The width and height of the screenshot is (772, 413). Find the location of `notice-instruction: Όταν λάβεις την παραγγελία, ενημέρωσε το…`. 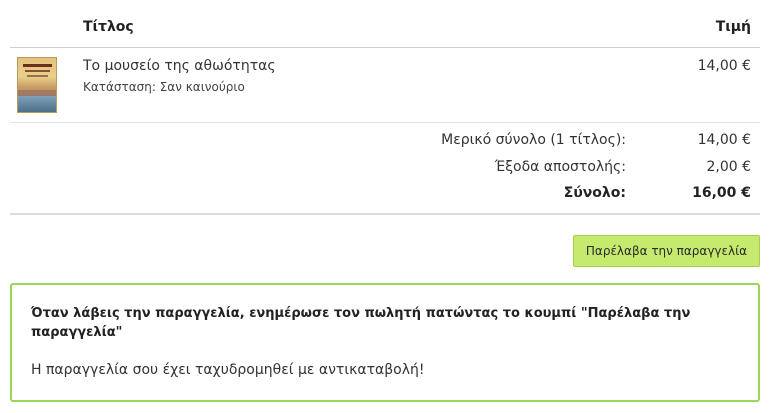

notice-instruction: Όταν λάβεις την παραγγελία, ενημέρωσε το… is located at coordinates (361, 323).